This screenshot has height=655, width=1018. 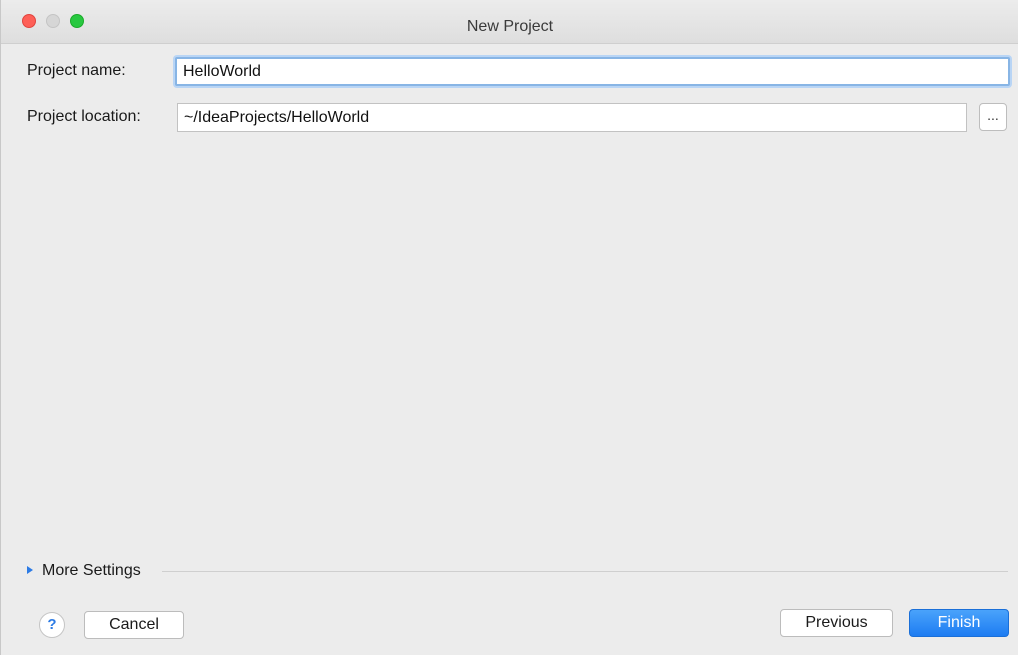 What do you see at coordinates (30, 570) in the screenshot?
I see `disclosure-triangle-icon` at bounding box center [30, 570].